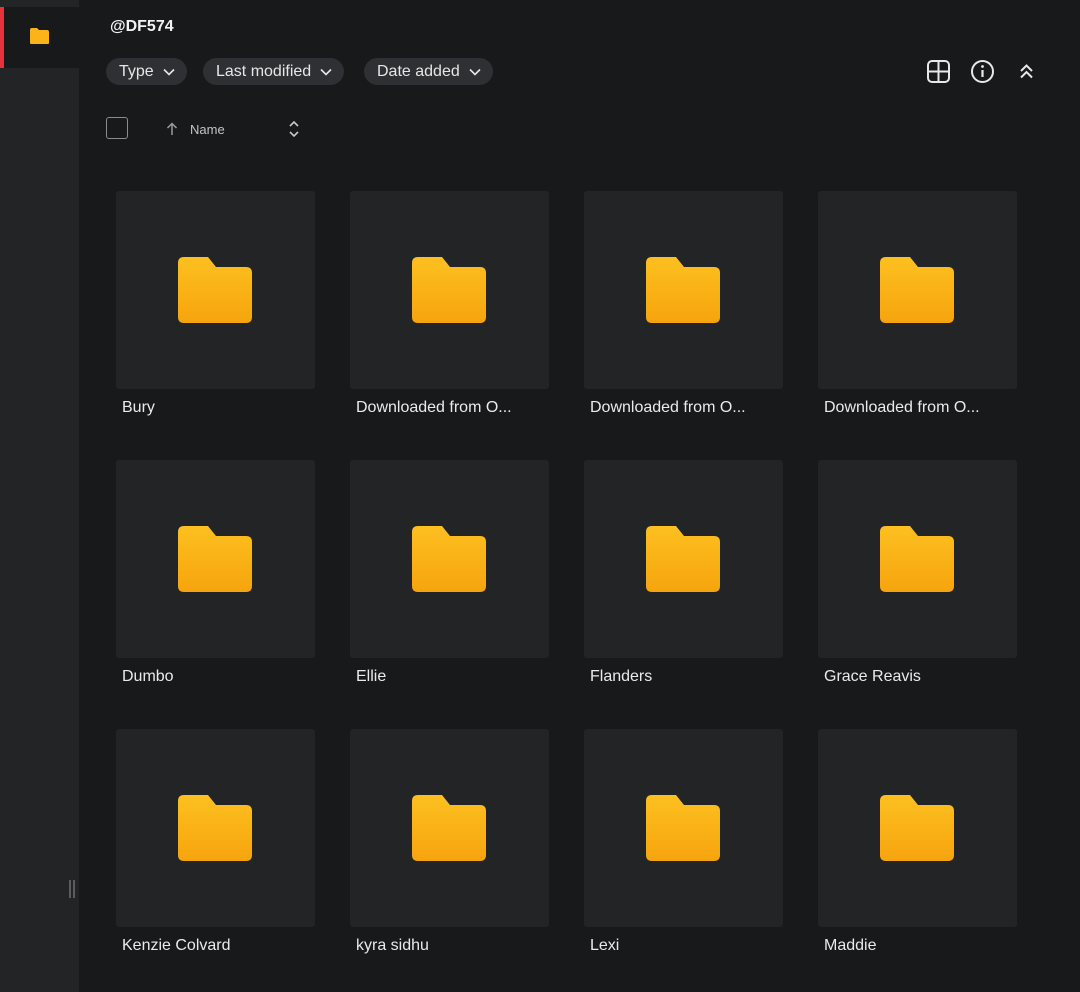 Image resolution: width=1080 pixels, height=992 pixels. Describe the element at coordinates (207, 129) in the screenshot. I see `sort-label: Name` at that location.